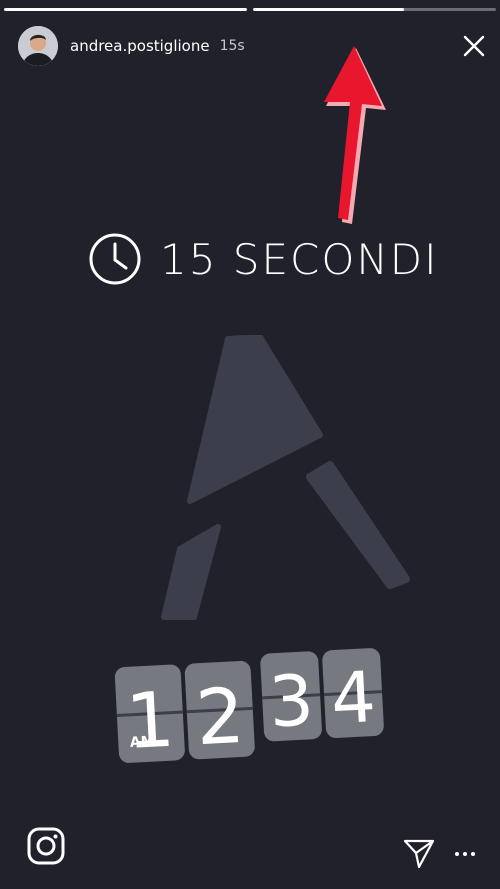  What do you see at coordinates (299, 259) in the screenshot?
I see `headline-text: 15 SECONDI` at bounding box center [299, 259].